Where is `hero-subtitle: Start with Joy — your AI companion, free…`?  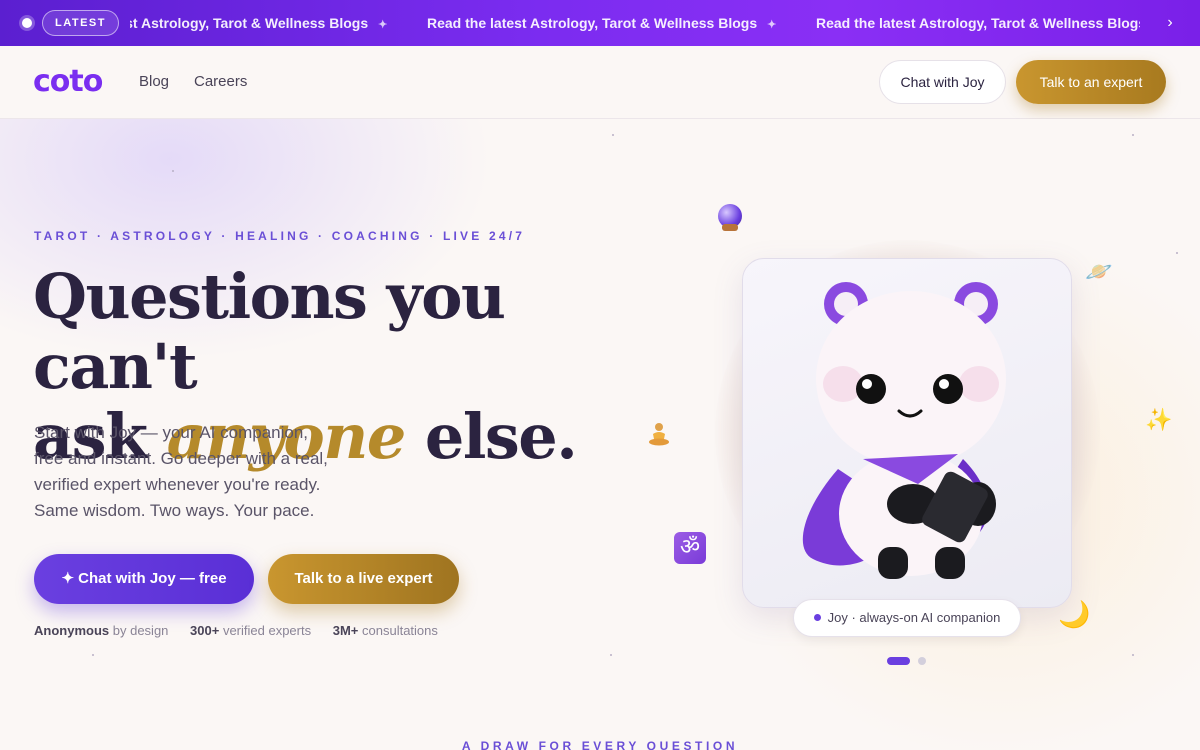 hero-subtitle: Start with Joy — your AI companion, free… is located at coordinates (181, 471).